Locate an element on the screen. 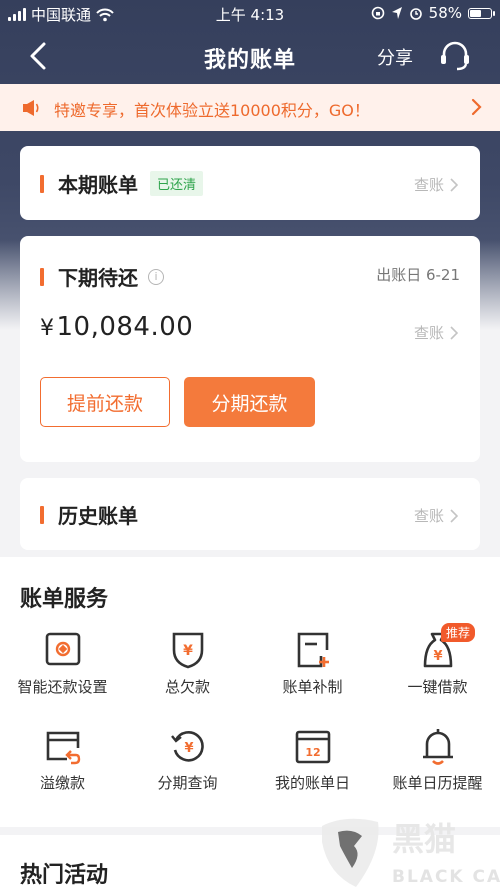 Image resolution: width=500 pixels, height=889 pixels. service-bill-calendar-reminder: 账单日历提醒 is located at coordinates (437, 759).